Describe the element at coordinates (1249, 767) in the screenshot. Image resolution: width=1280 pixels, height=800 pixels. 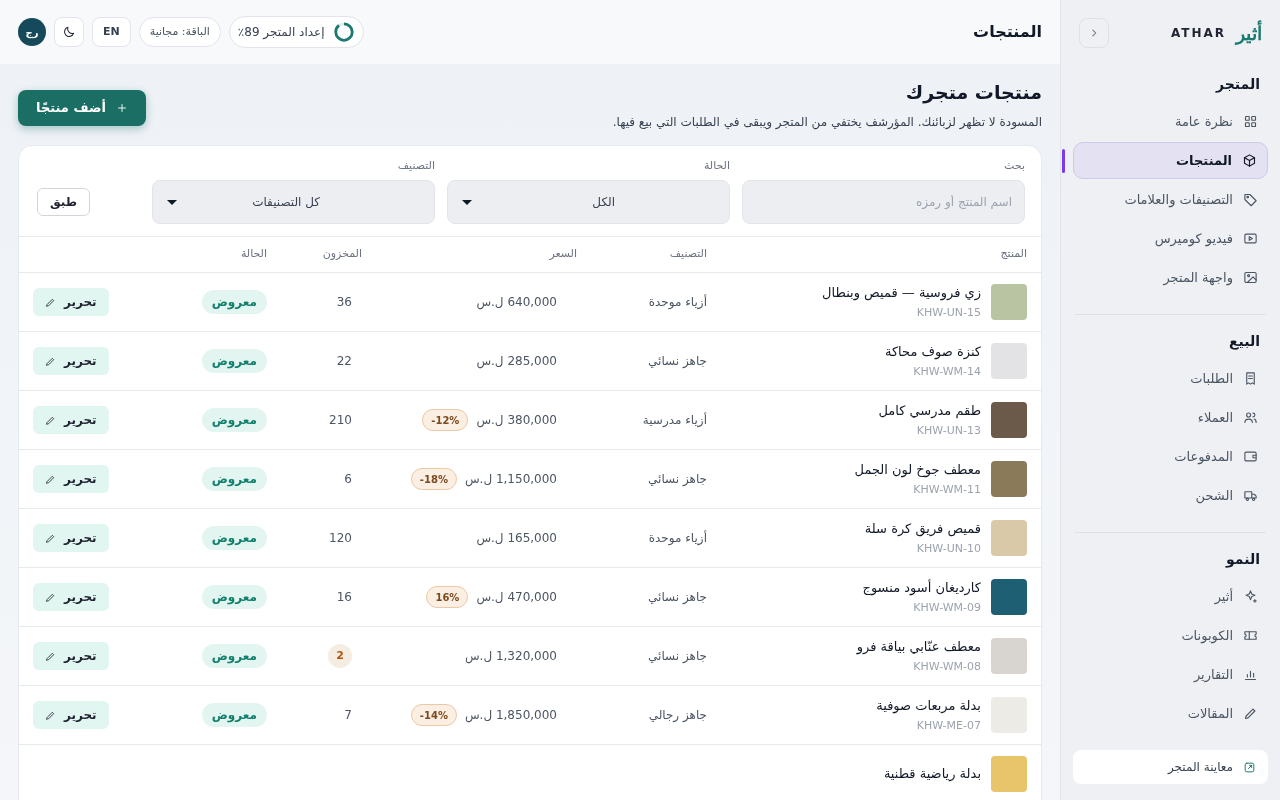
I see `external-link-icon` at that location.